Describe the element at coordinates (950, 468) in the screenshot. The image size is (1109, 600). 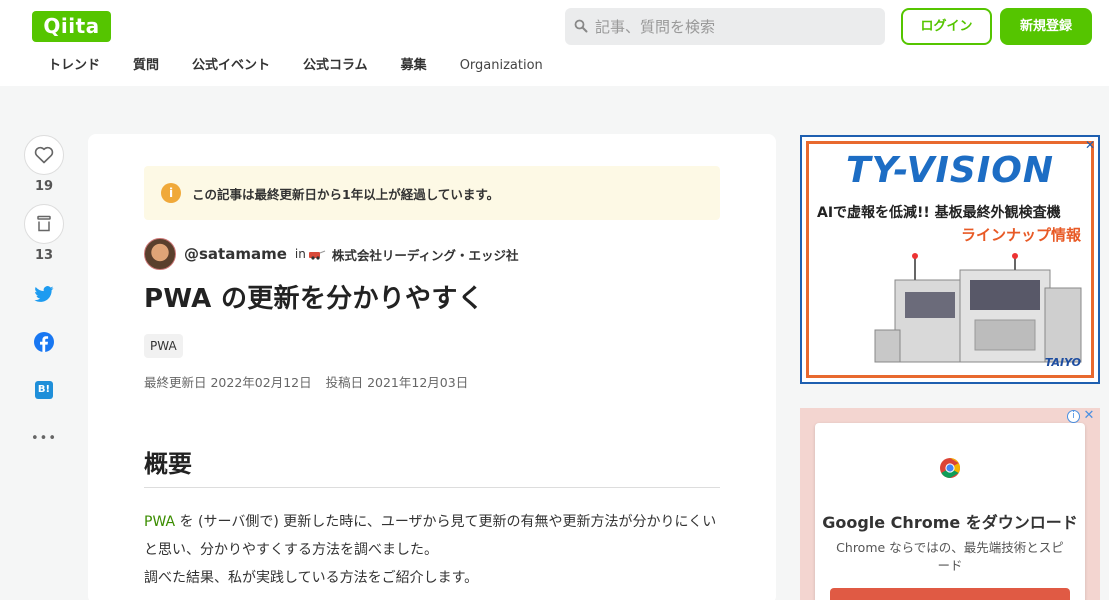
I see `chrome-logo-icon` at that location.